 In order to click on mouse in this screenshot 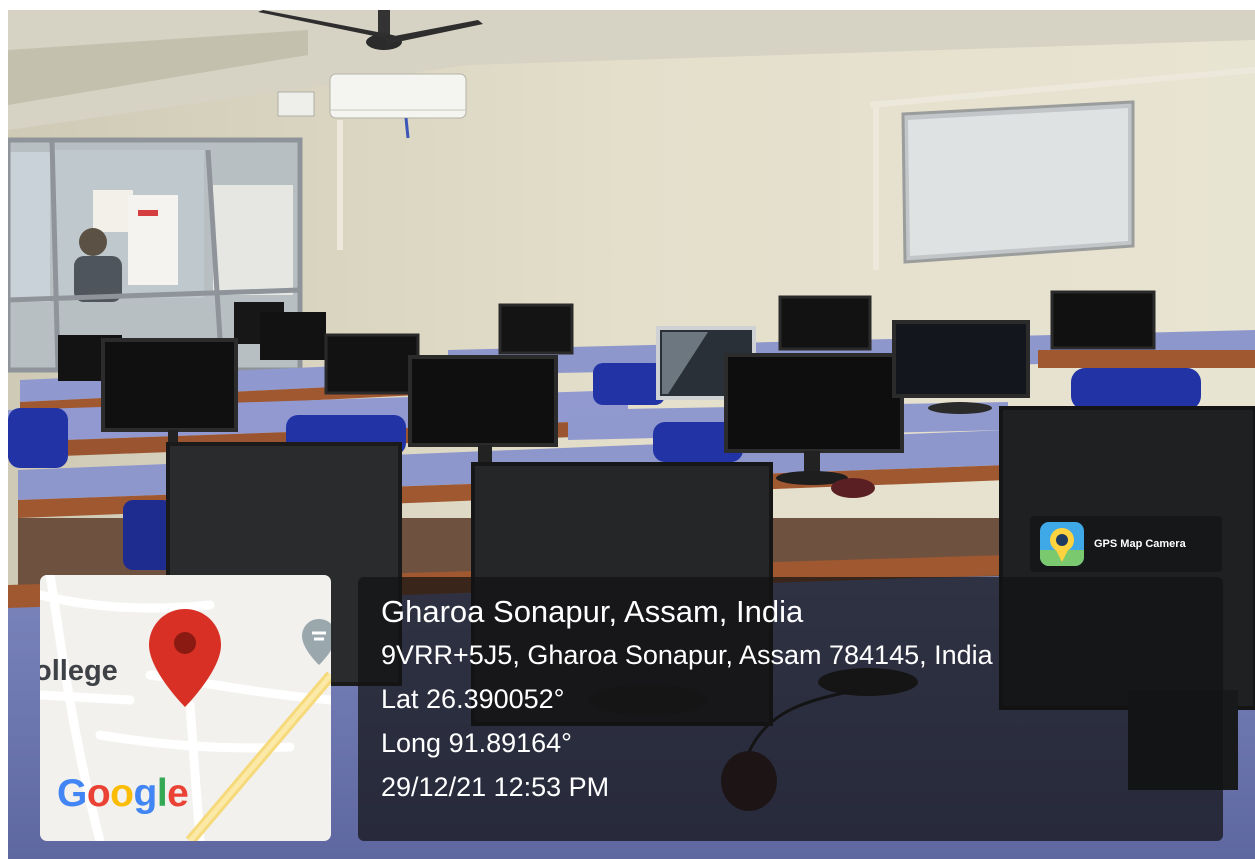, I will do `click(853, 488)`.